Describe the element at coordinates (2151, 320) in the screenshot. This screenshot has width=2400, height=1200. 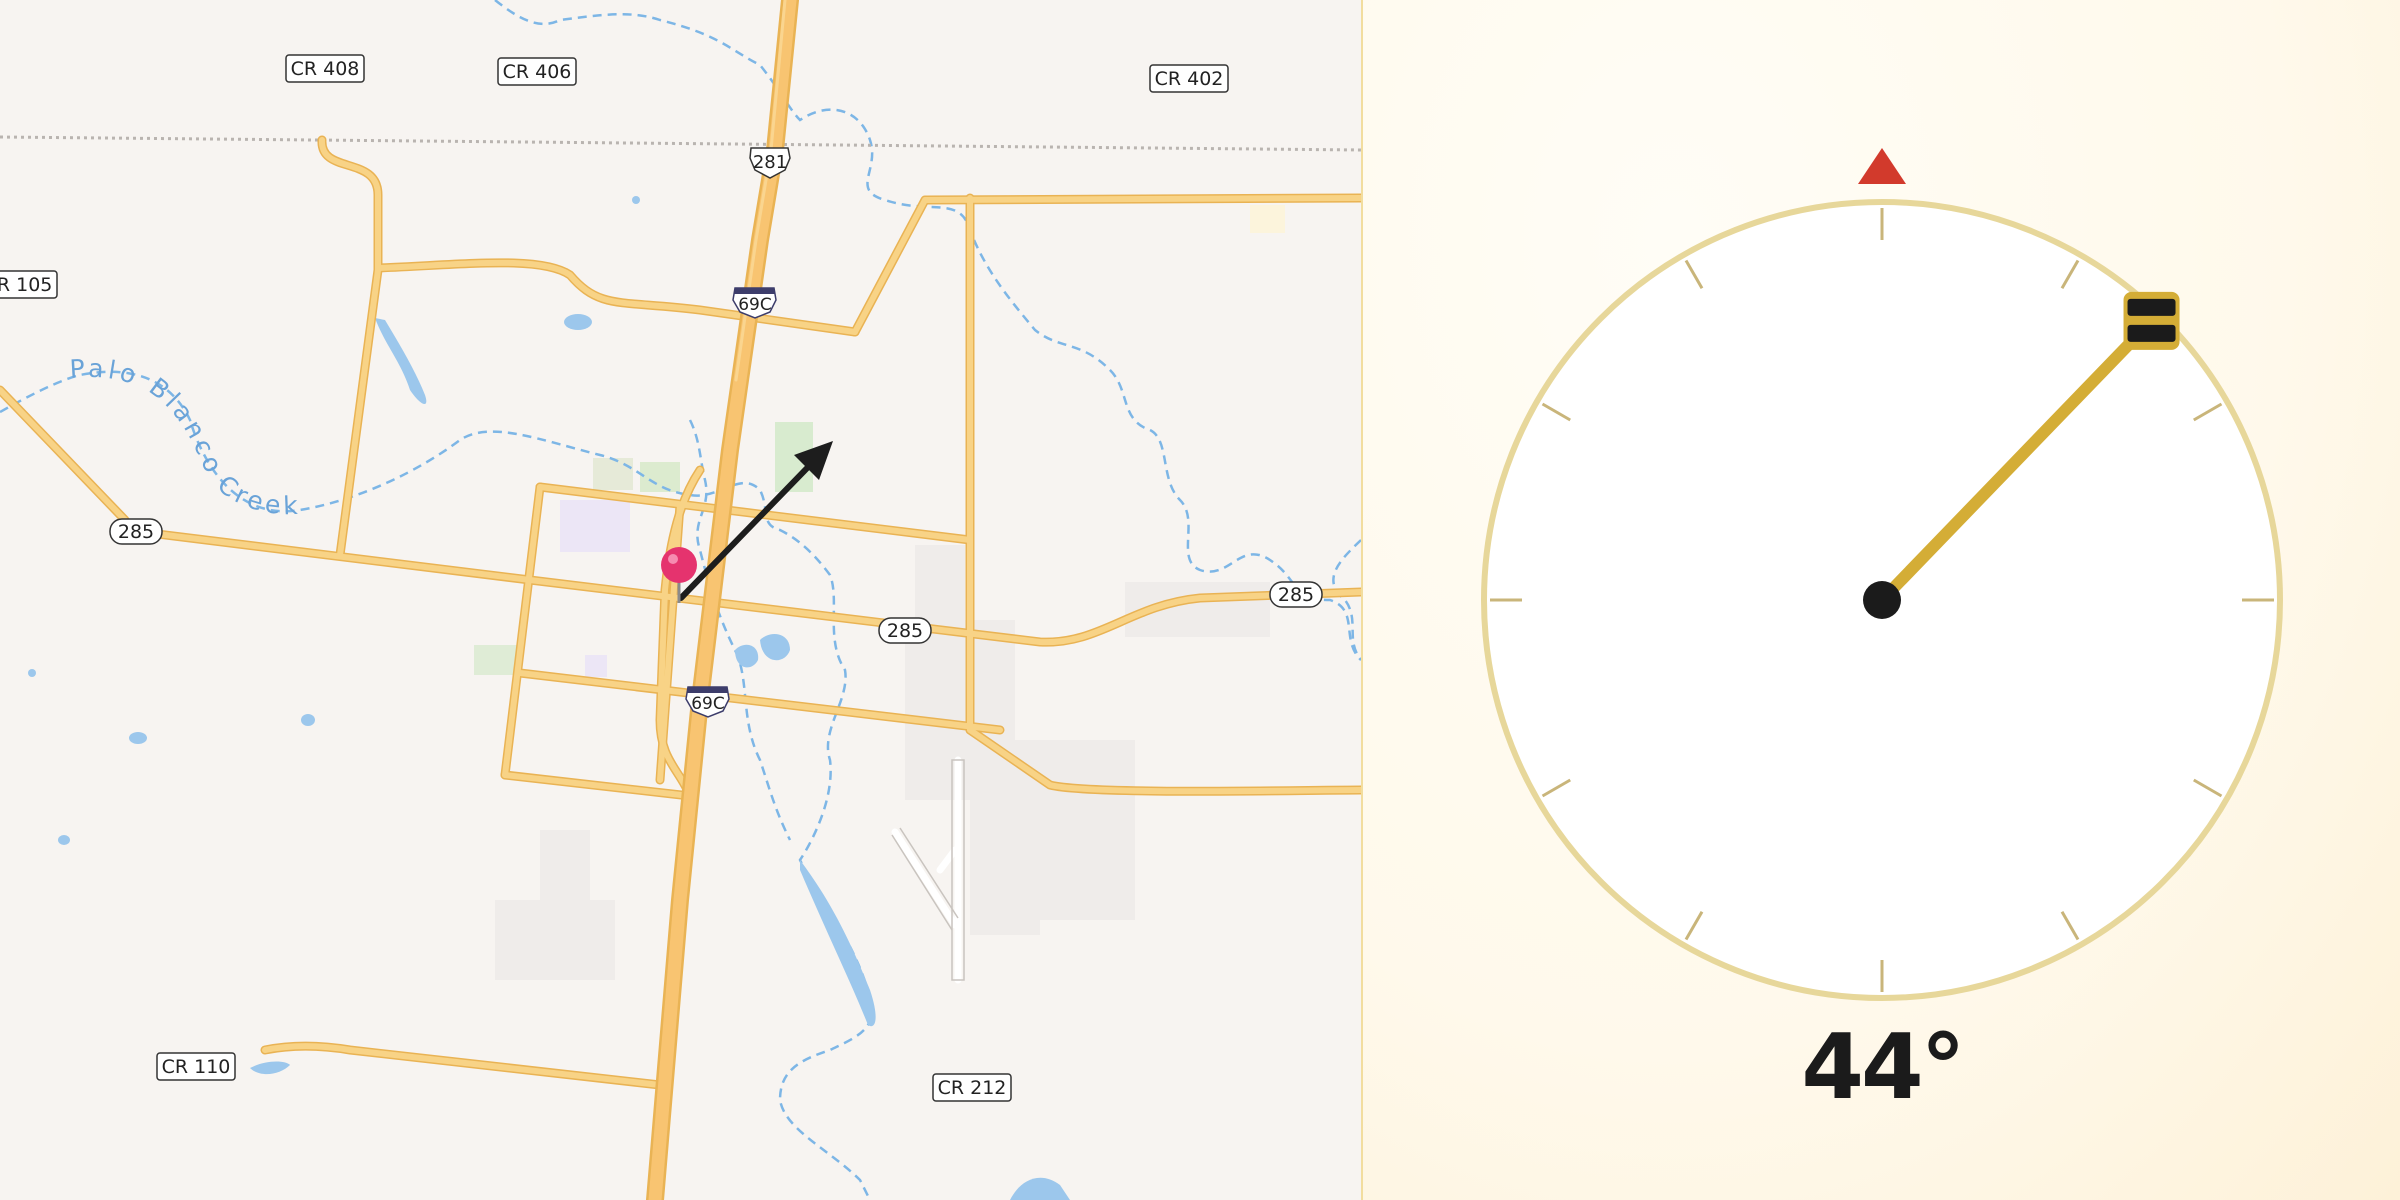
I see `heading-handle-icon` at that location.